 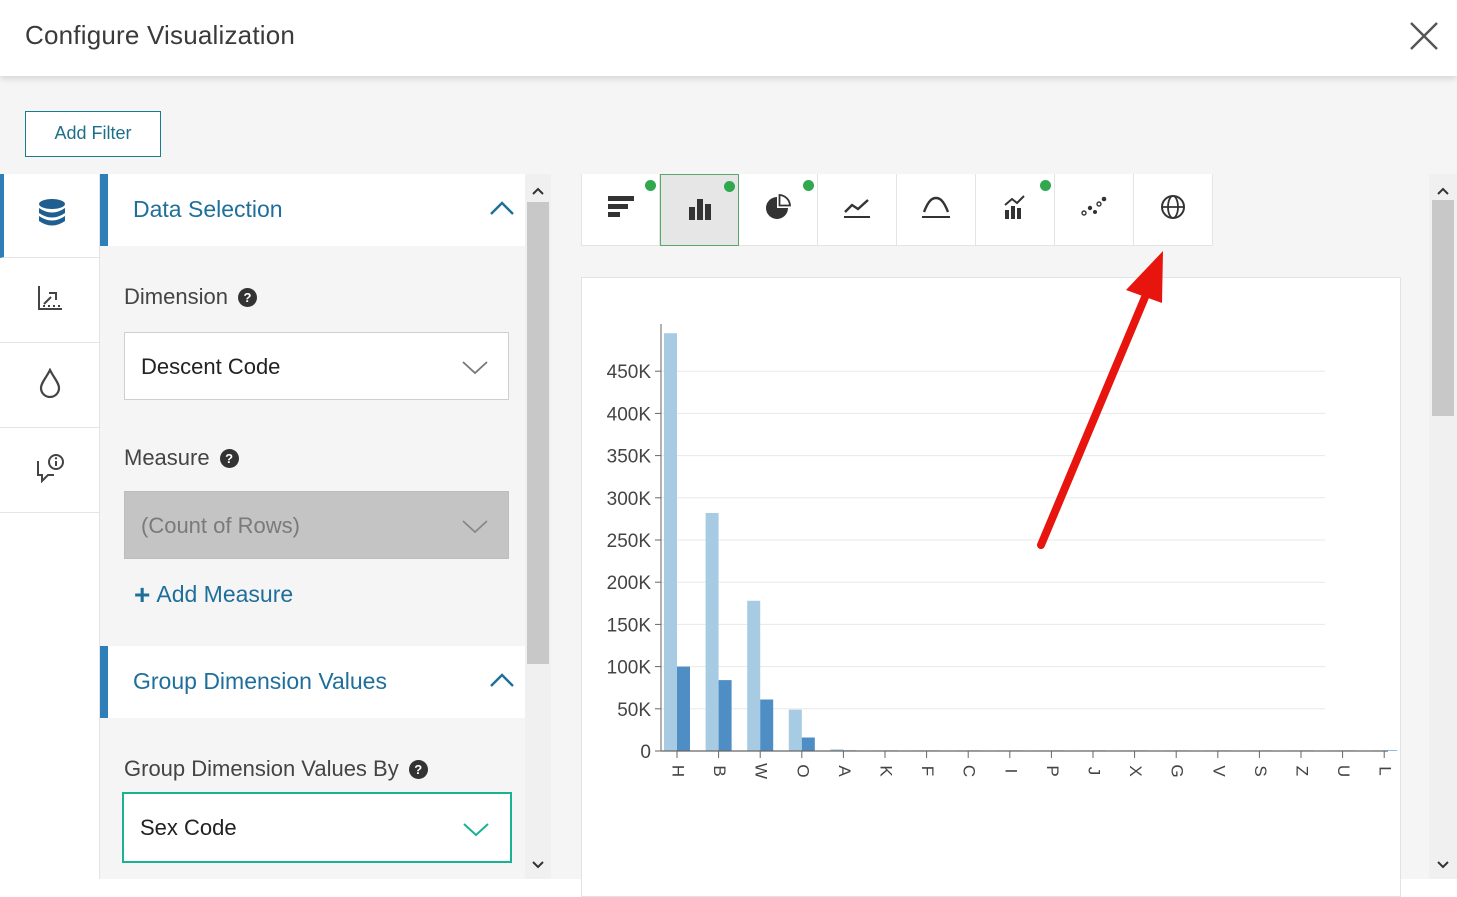 I want to click on scatter-icon, so click(x=1094, y=209).